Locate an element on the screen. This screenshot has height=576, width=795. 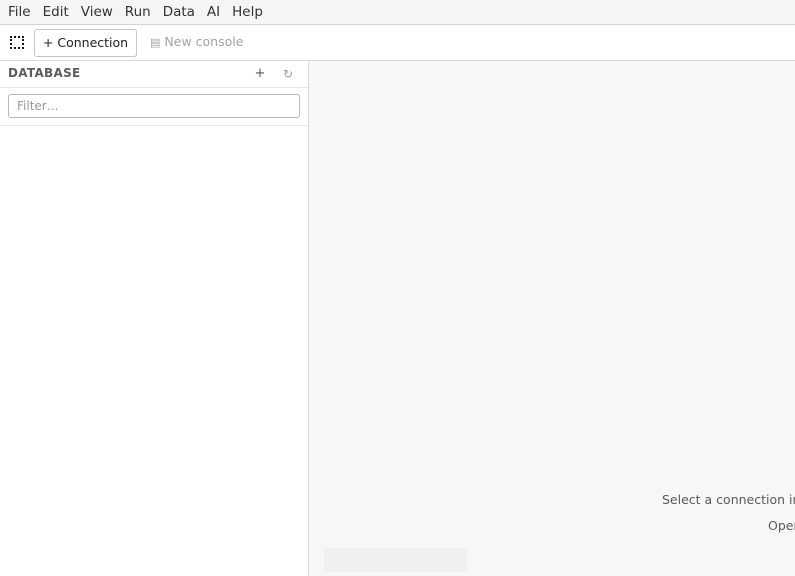
toolbar: + Connection ▤ New console is located at coordinates (397, 43).